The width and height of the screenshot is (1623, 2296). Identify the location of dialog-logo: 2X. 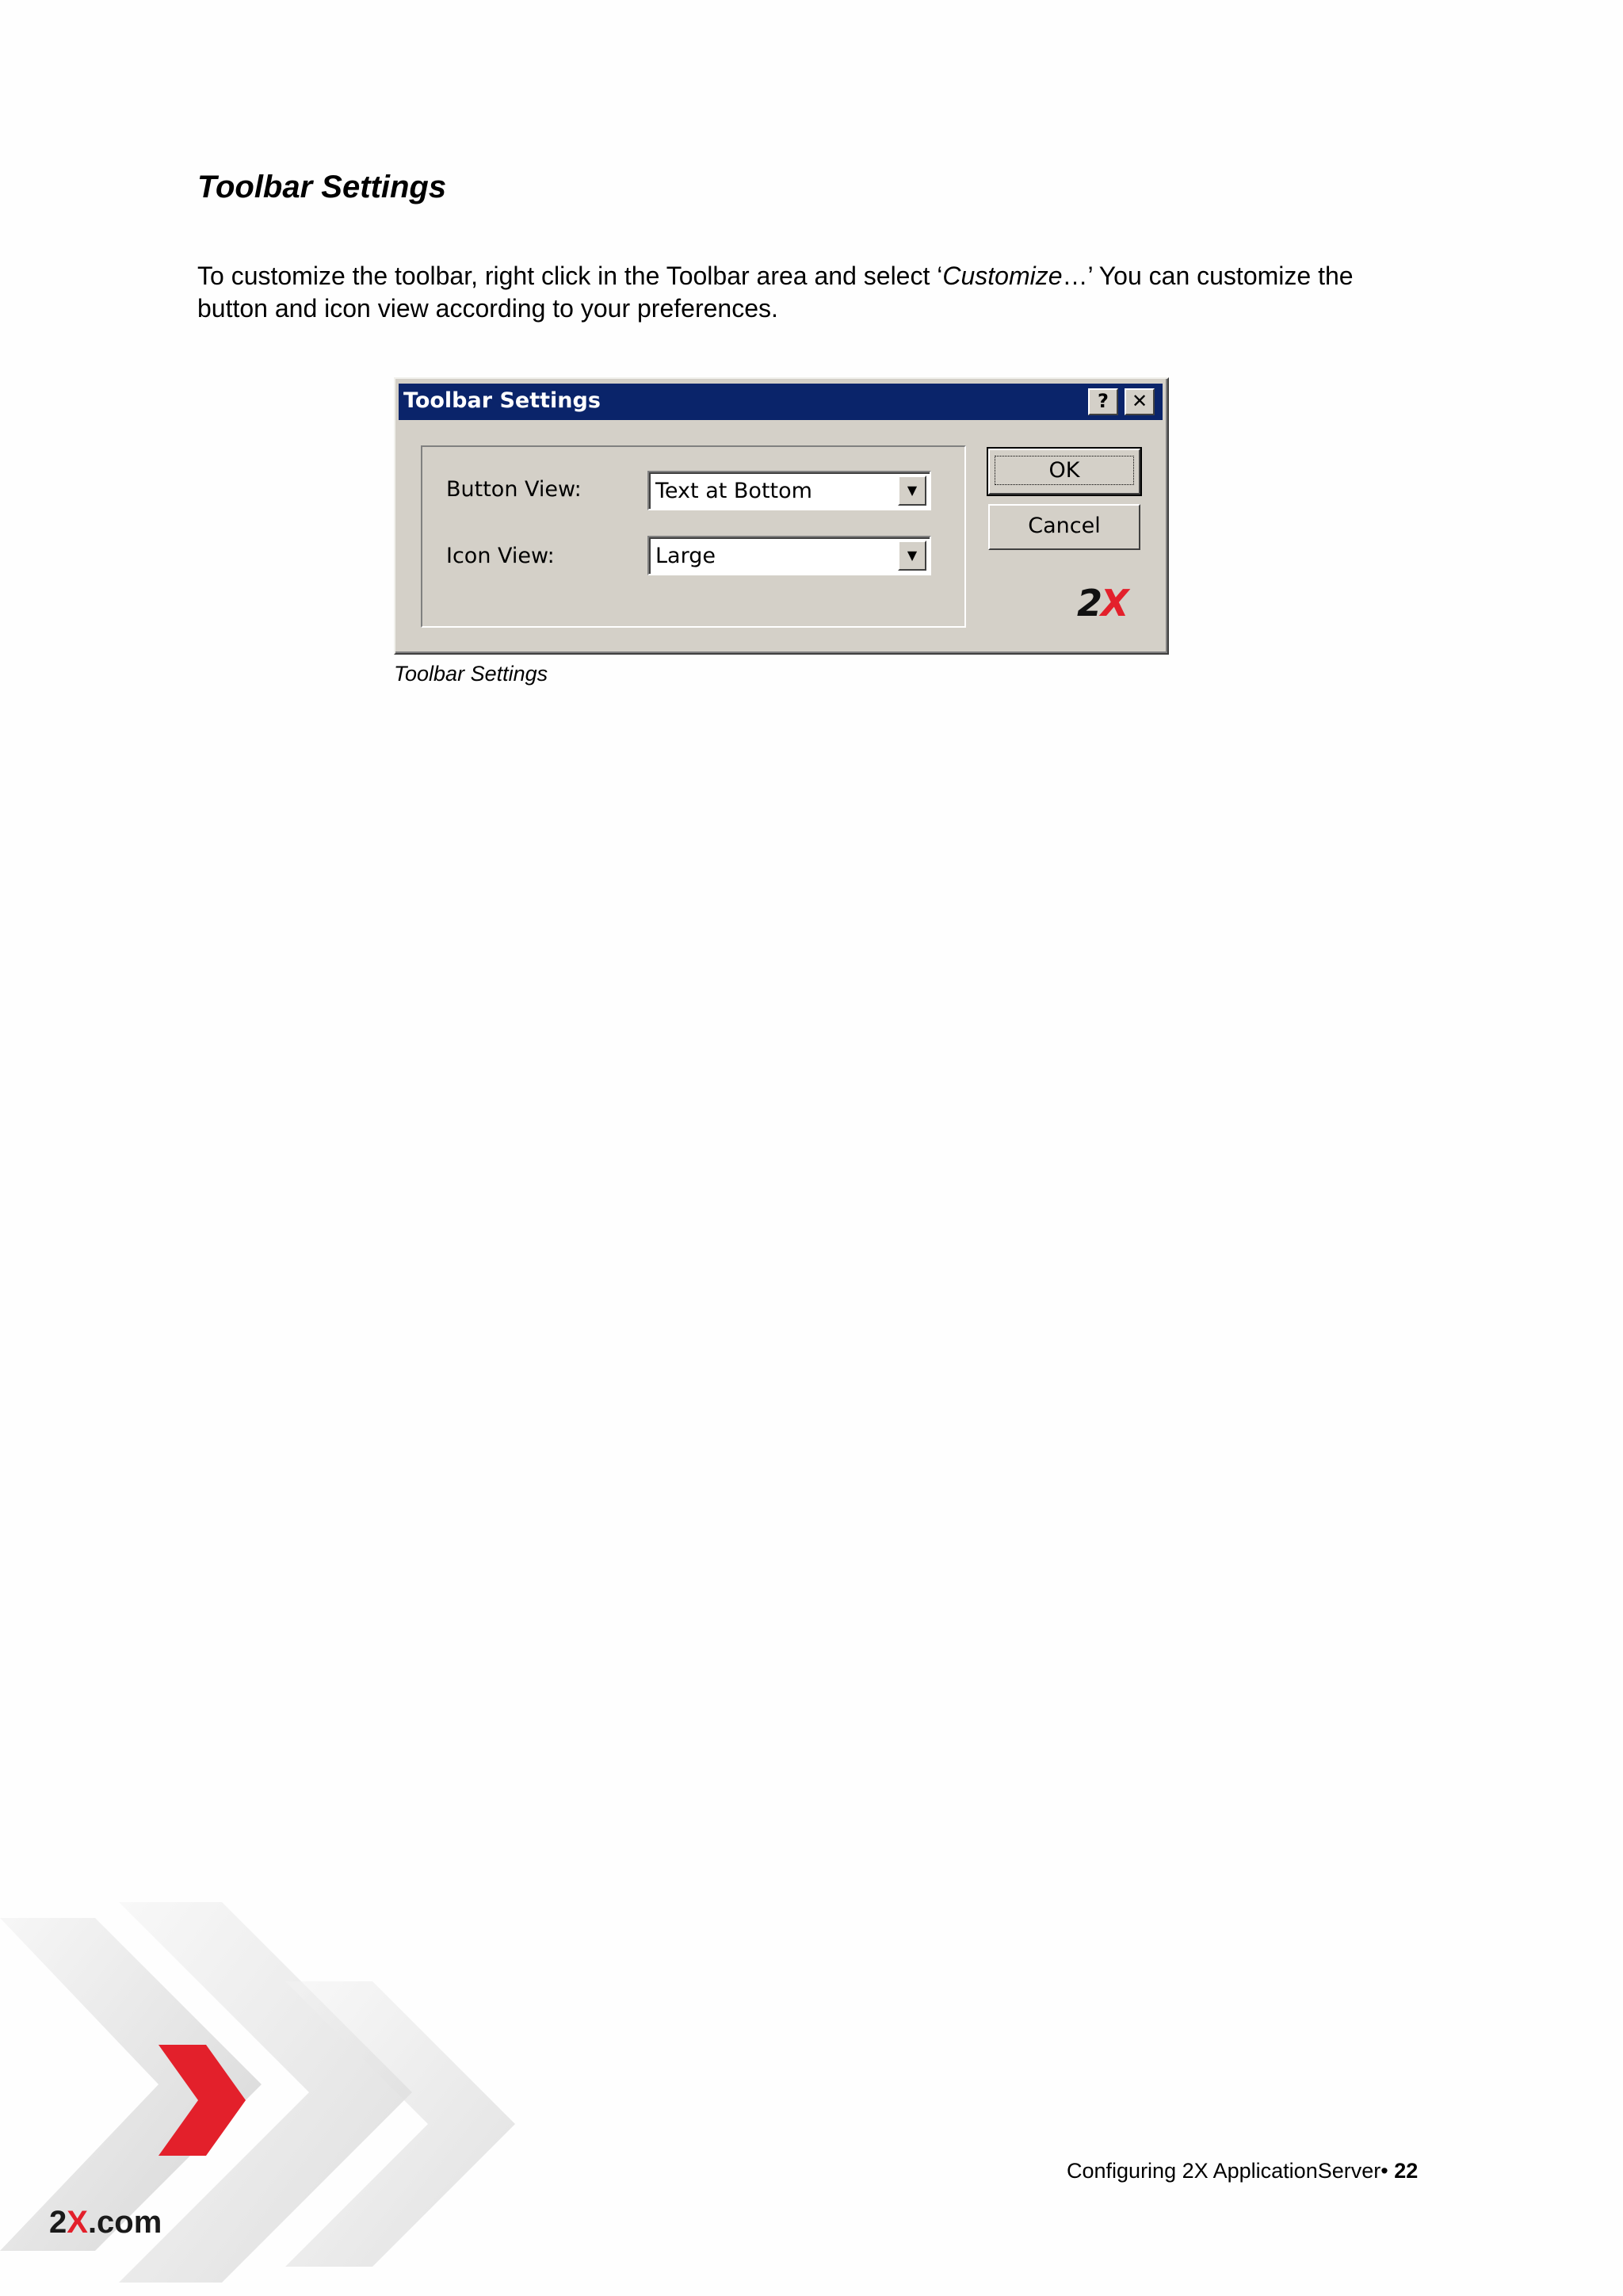
(1103, 603).